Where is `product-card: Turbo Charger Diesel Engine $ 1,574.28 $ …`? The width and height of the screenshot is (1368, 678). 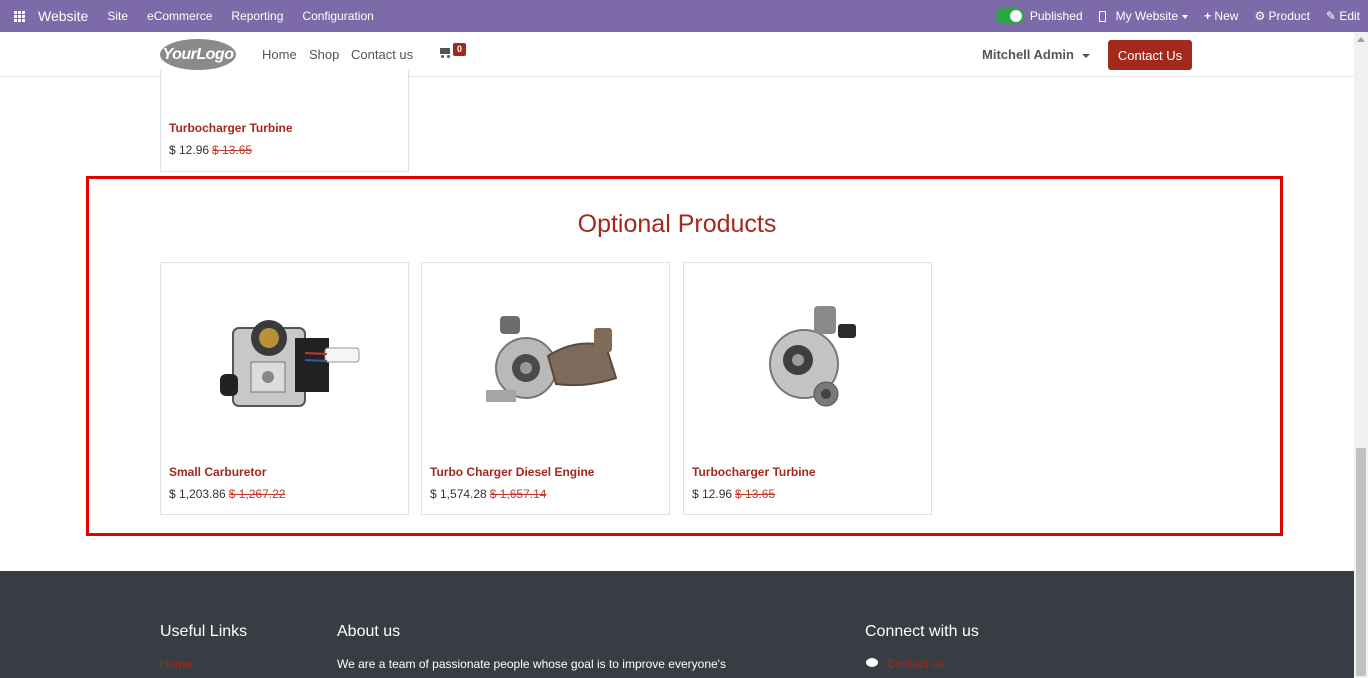
product-card: Turbo Charger Diesel Engine $ 1,574.28 $ … is located at coordinates (545, 388).